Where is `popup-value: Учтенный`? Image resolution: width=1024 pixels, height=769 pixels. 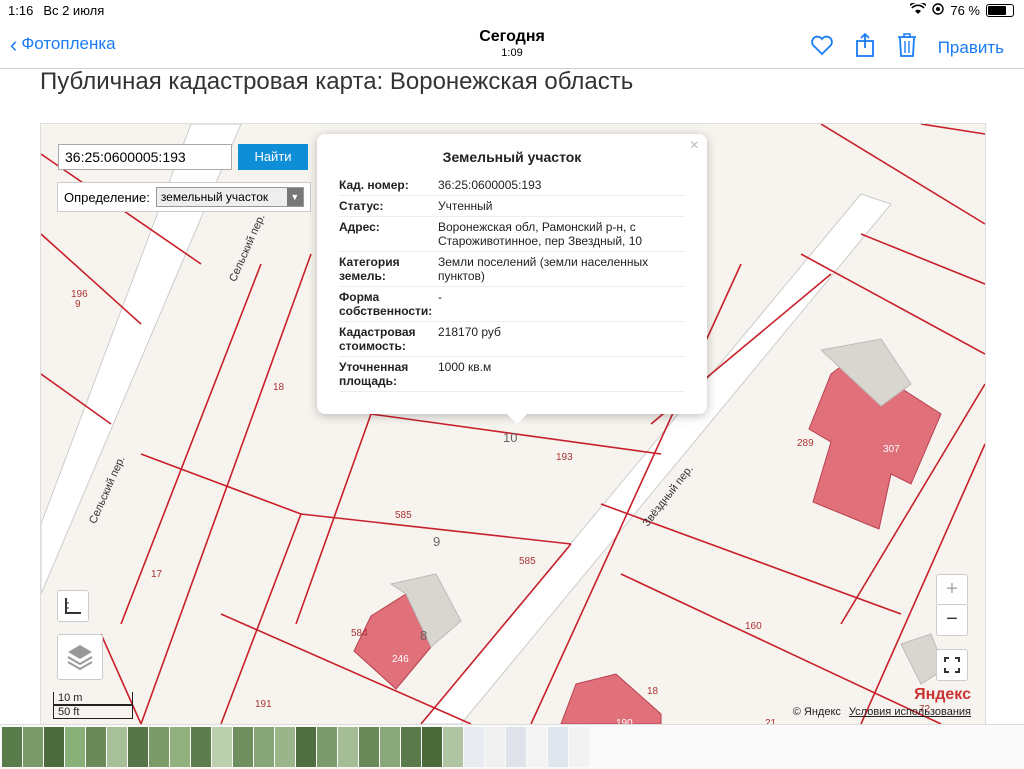 popup-value: Учтенный is located at coordinates (465, 206).